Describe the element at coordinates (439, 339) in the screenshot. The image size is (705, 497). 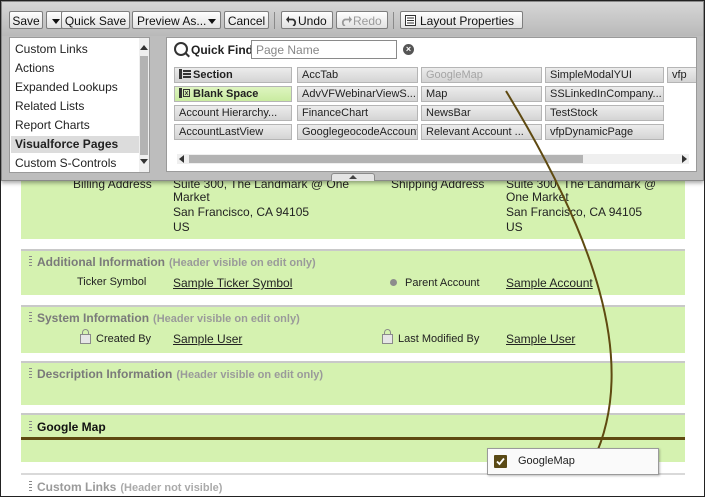
I see `last-modified-by-label: Last Modified By` at that location.